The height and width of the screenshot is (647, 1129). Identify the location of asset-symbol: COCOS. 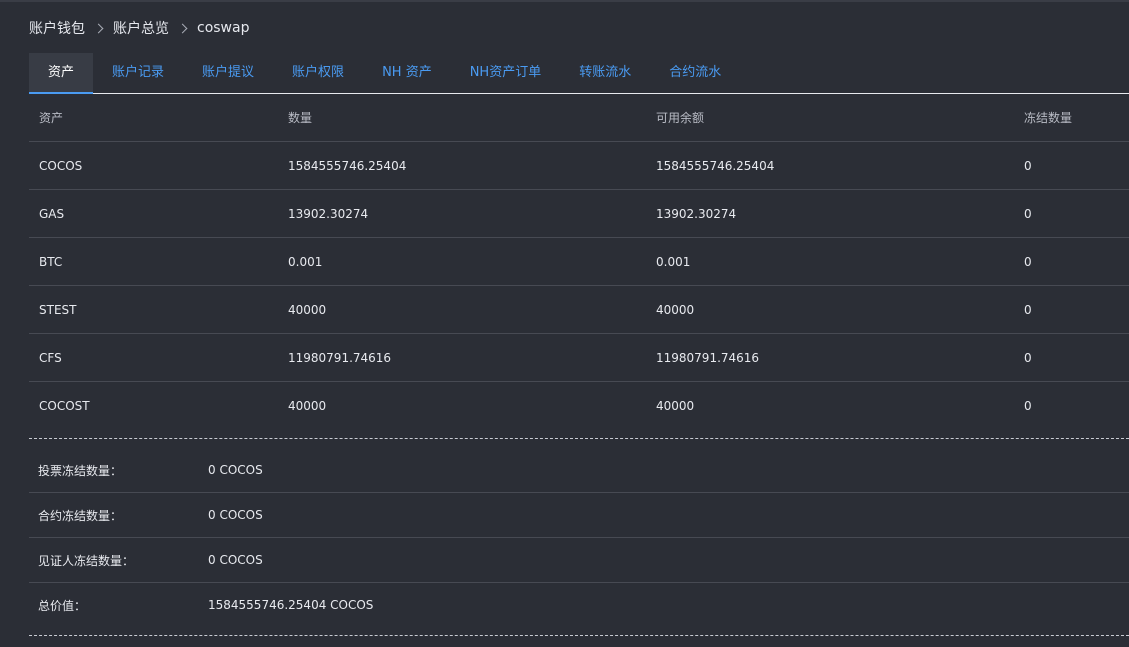
(153, 165).